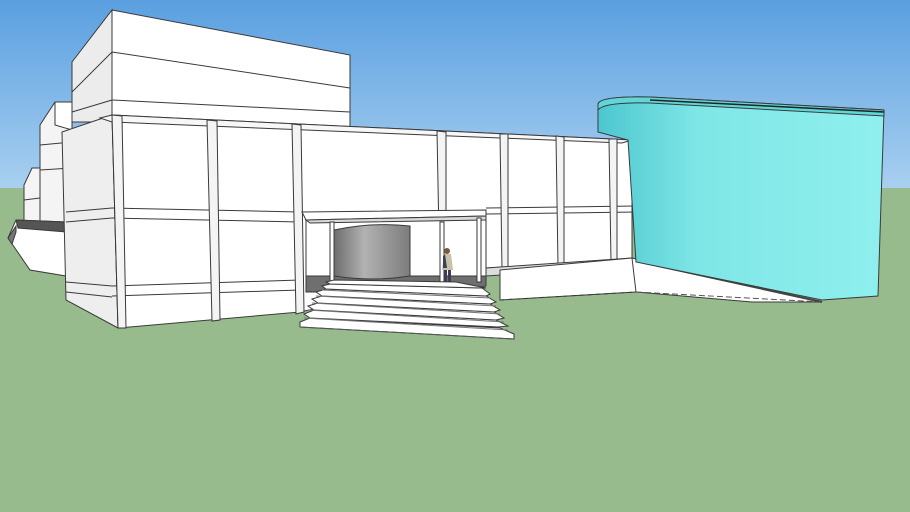 This screenshot has width=910, height=512. I want to click on entrance-cylinder, so click(372, 252).